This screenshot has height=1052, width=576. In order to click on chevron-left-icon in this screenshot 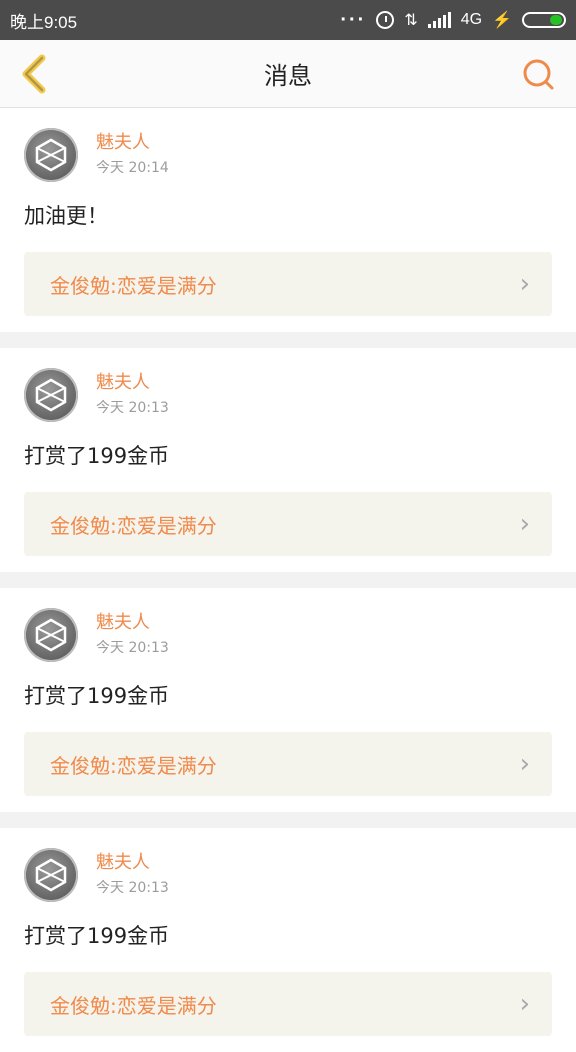, I will do `click(34, 73)`.